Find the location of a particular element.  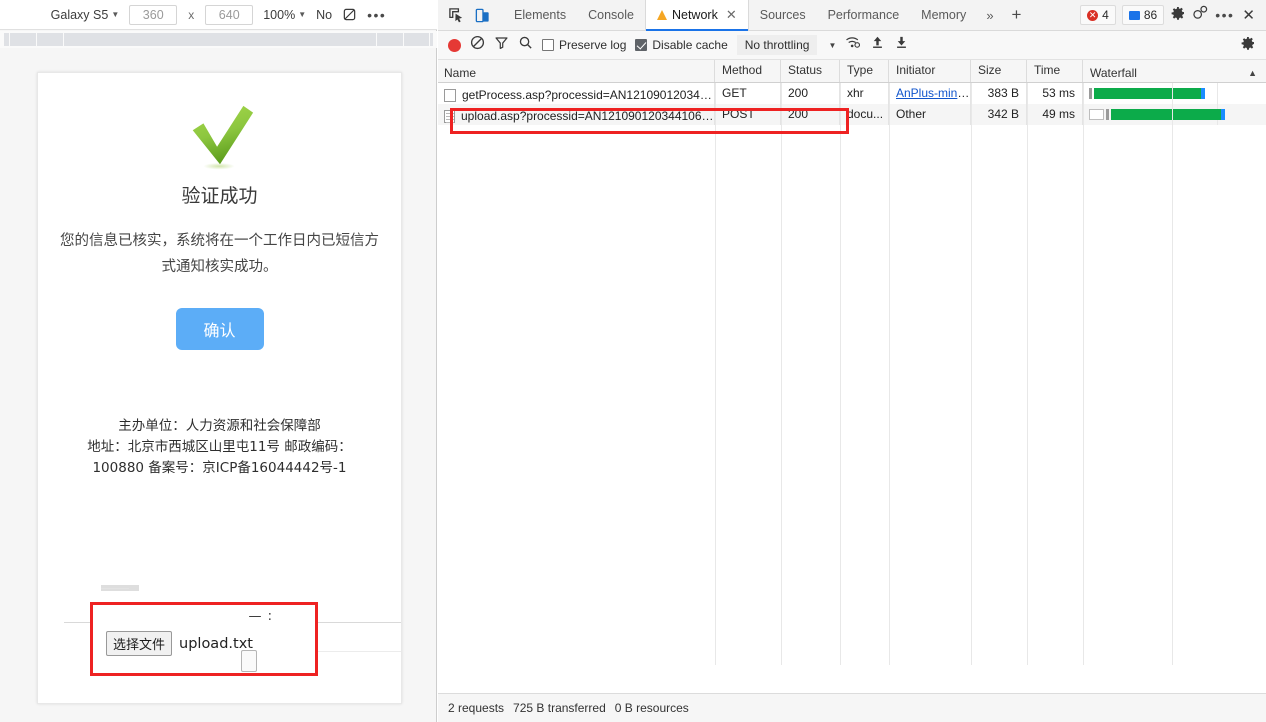

cell-method: GET is located at coordinates (748, 93).